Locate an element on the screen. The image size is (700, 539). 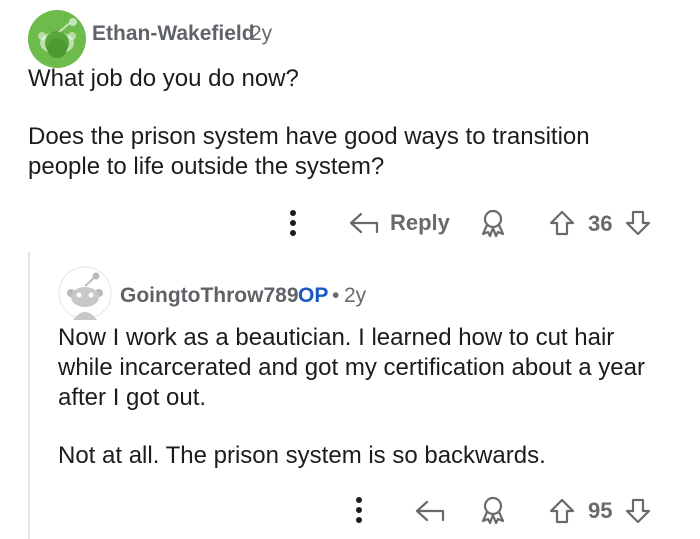
reply-label: Reply is located at coordinates (420, 222).